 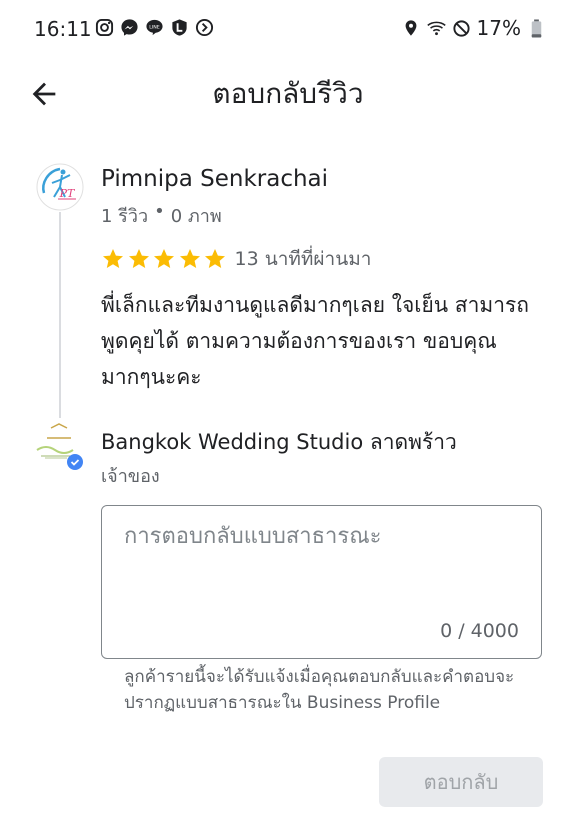 What do you see at coordinates (498, 28) in the screenshot?
I see `battery-percent: 17%` at bounding box center [498, 28].